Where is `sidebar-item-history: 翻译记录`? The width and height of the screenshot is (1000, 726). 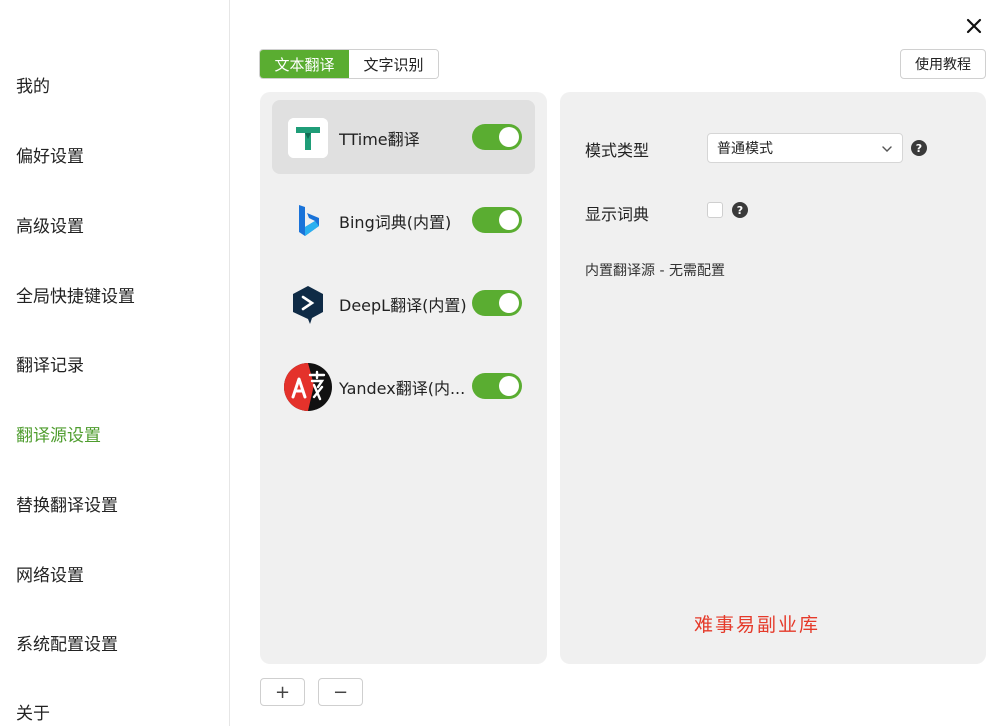 sidebar-item-history: 翻译记录 is located at coordinates (50, 363).